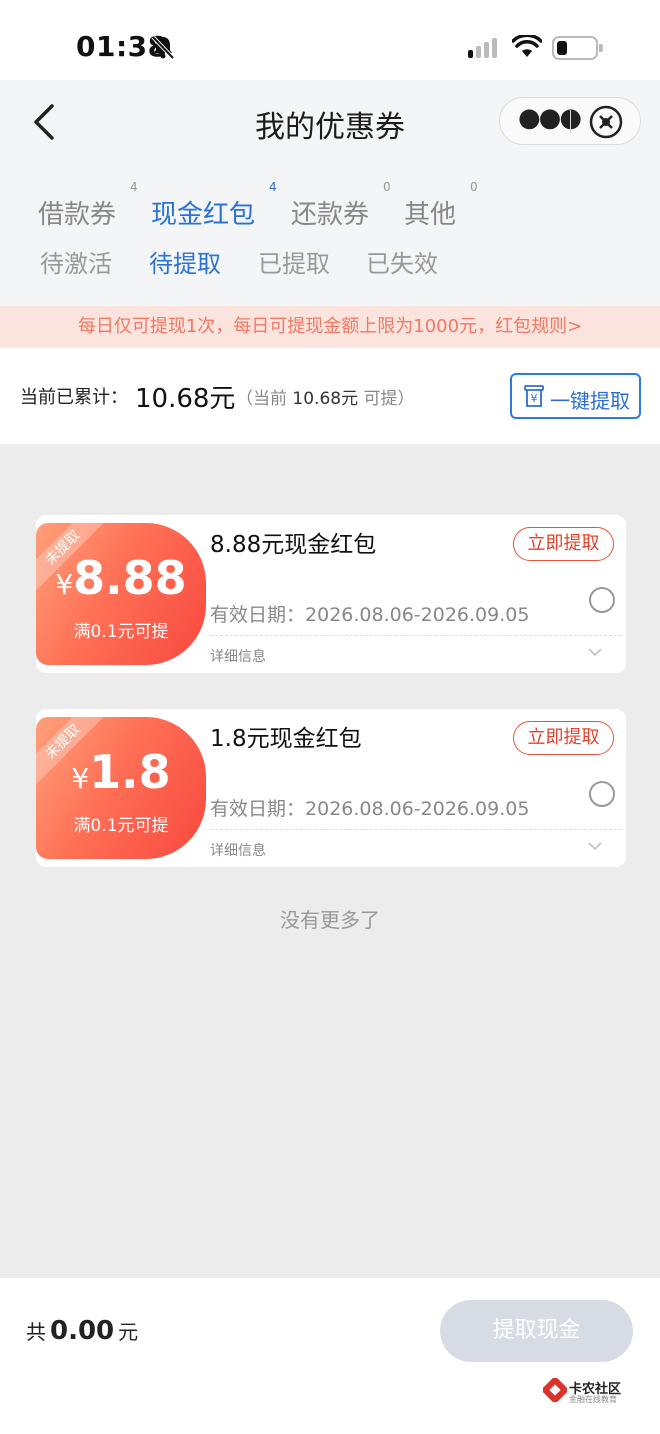  Describe the element at coordinates (121, 772) in the screenshot. I see `coupon-amount: ¥1.8` at that location.